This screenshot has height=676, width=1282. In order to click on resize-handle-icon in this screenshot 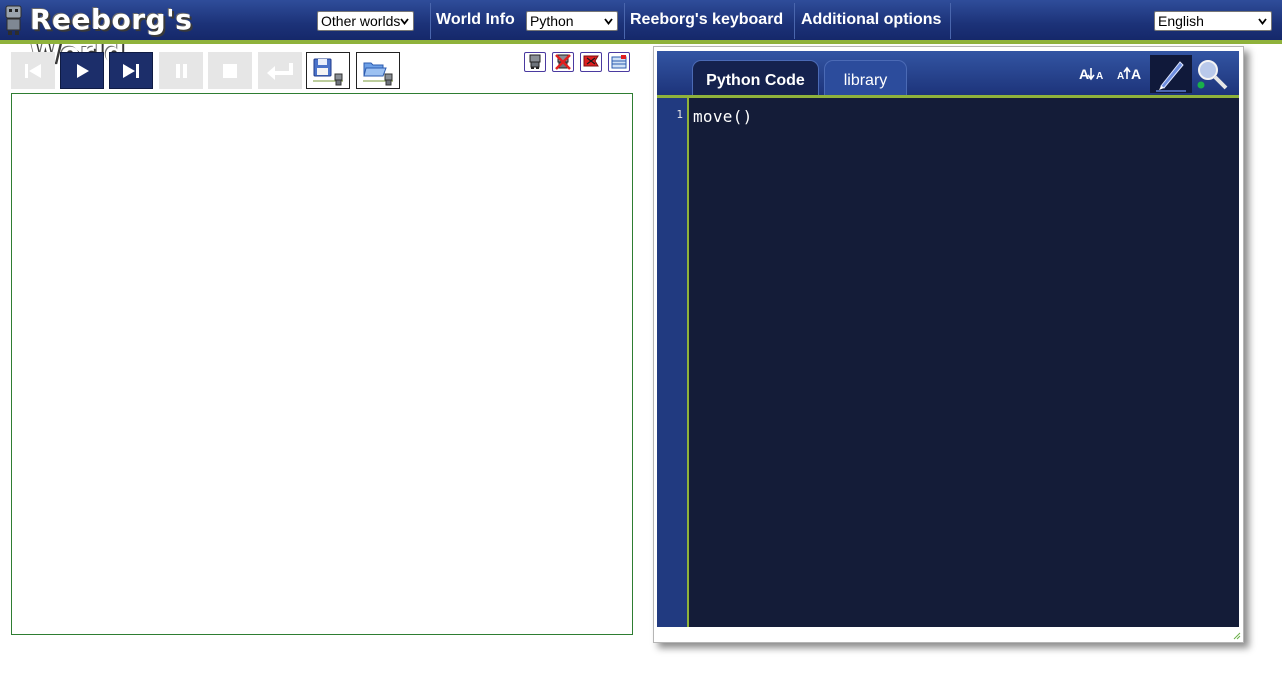, I will do `click(1237, 636)`.